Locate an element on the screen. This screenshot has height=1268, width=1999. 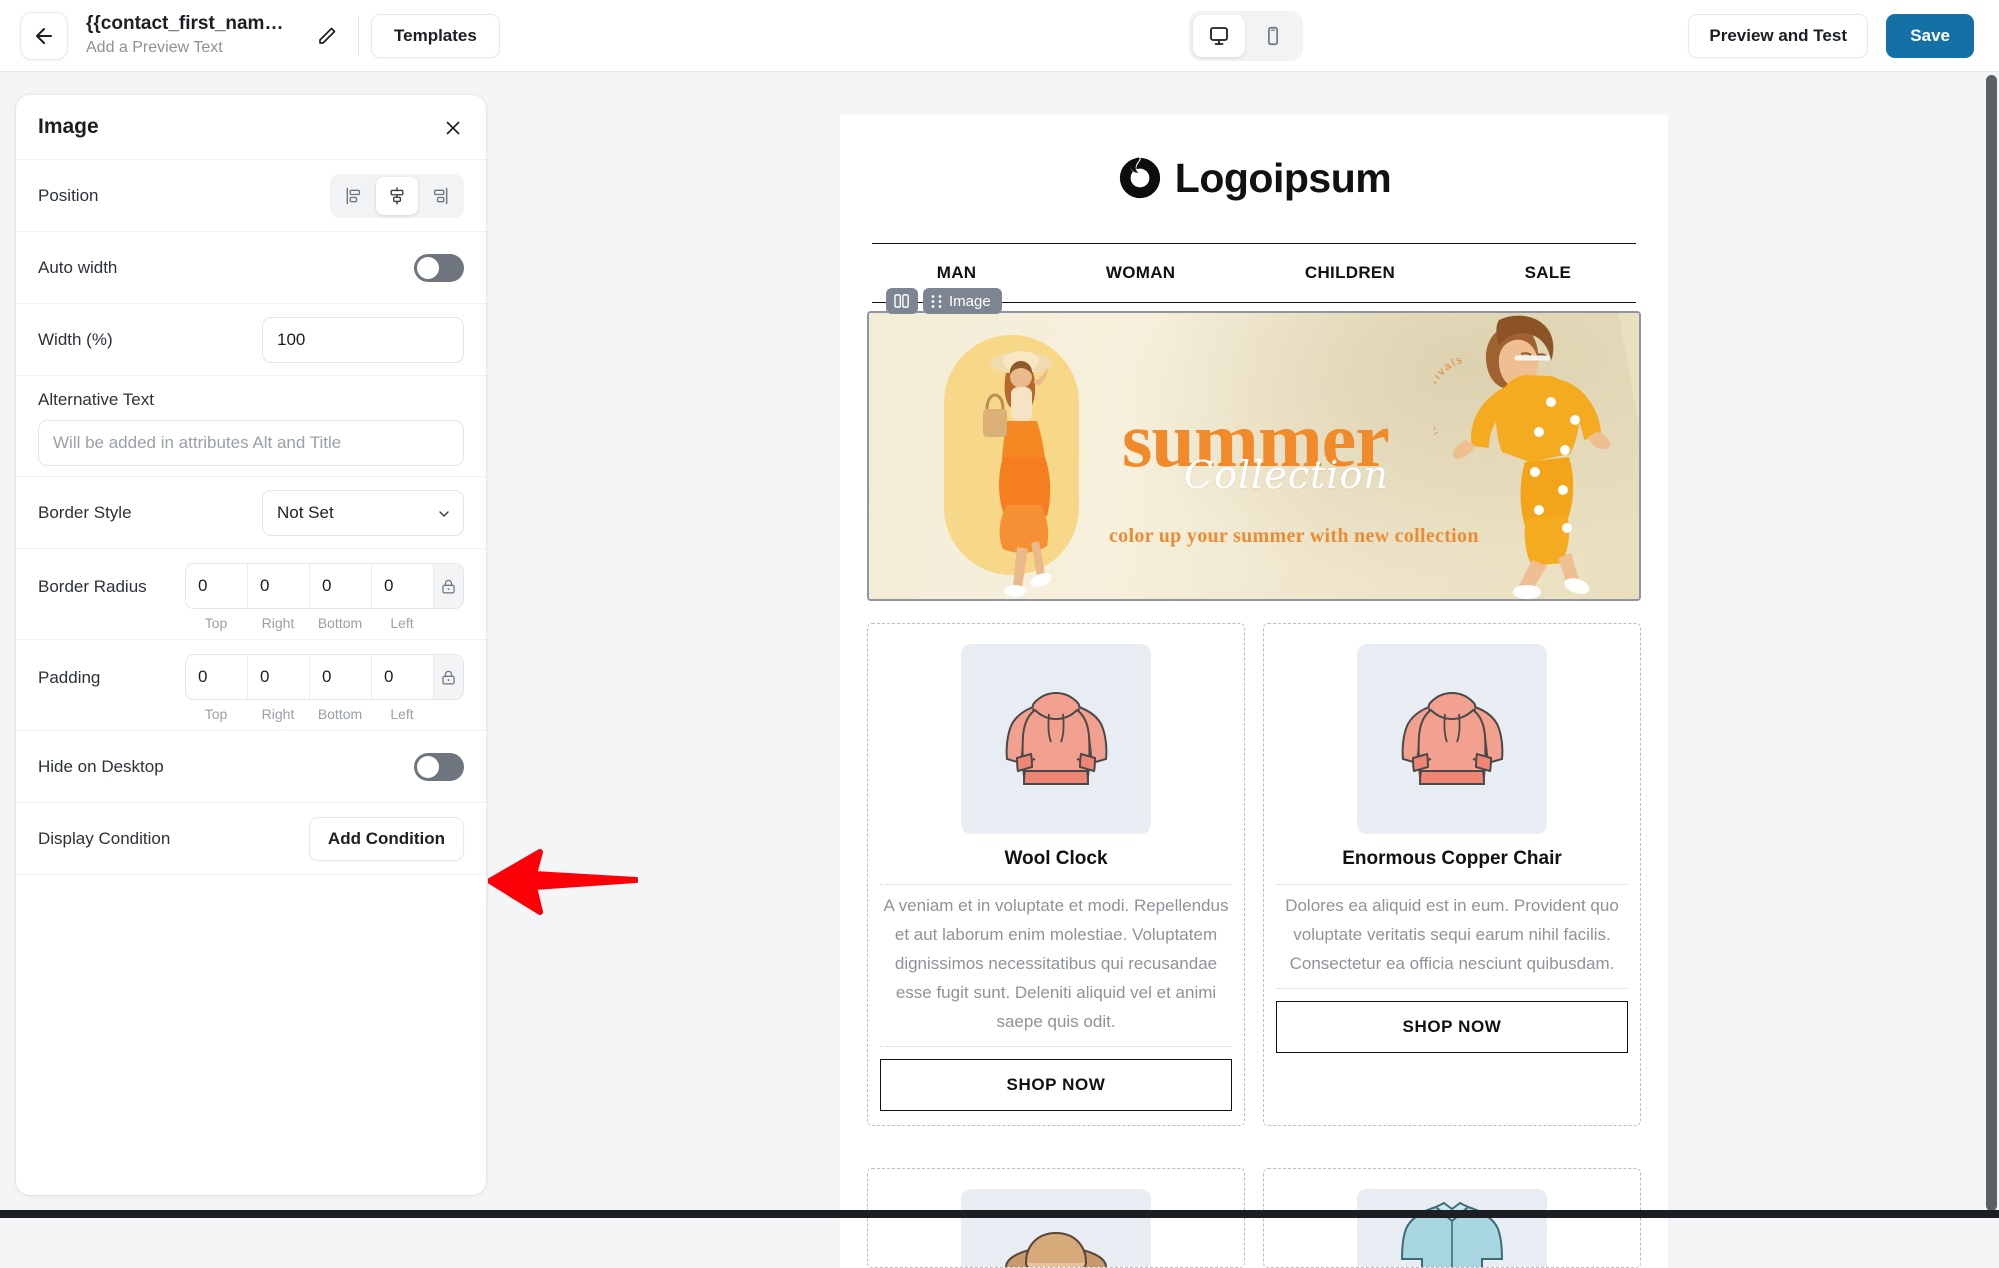
mobile-icon is located at coordinates (1273, 36).